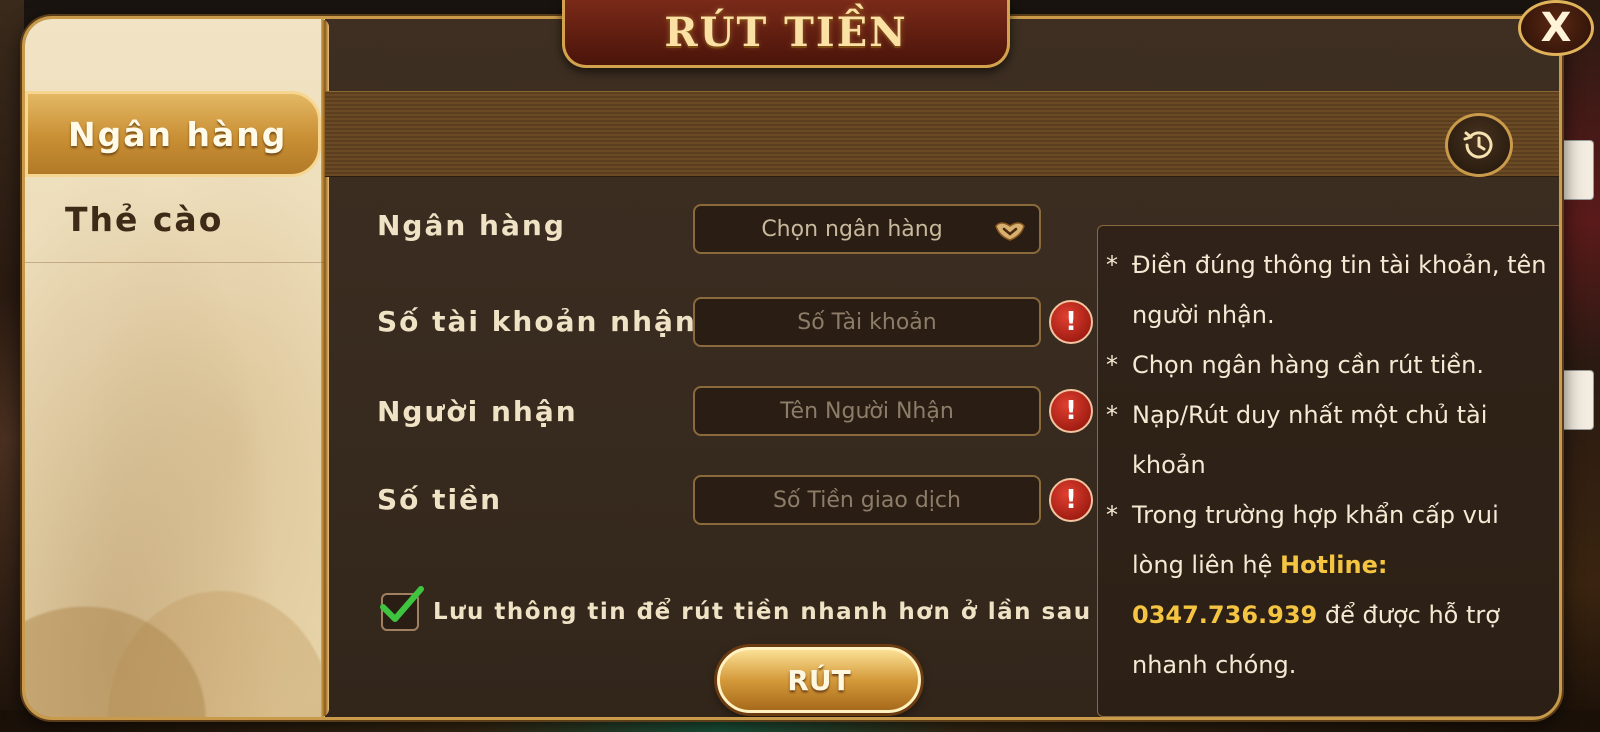 The height and width of the screenshot is (732, 1600). I want to click on info-text: Chọn ngân hàng cần rút tiền., so click(1308, 365).